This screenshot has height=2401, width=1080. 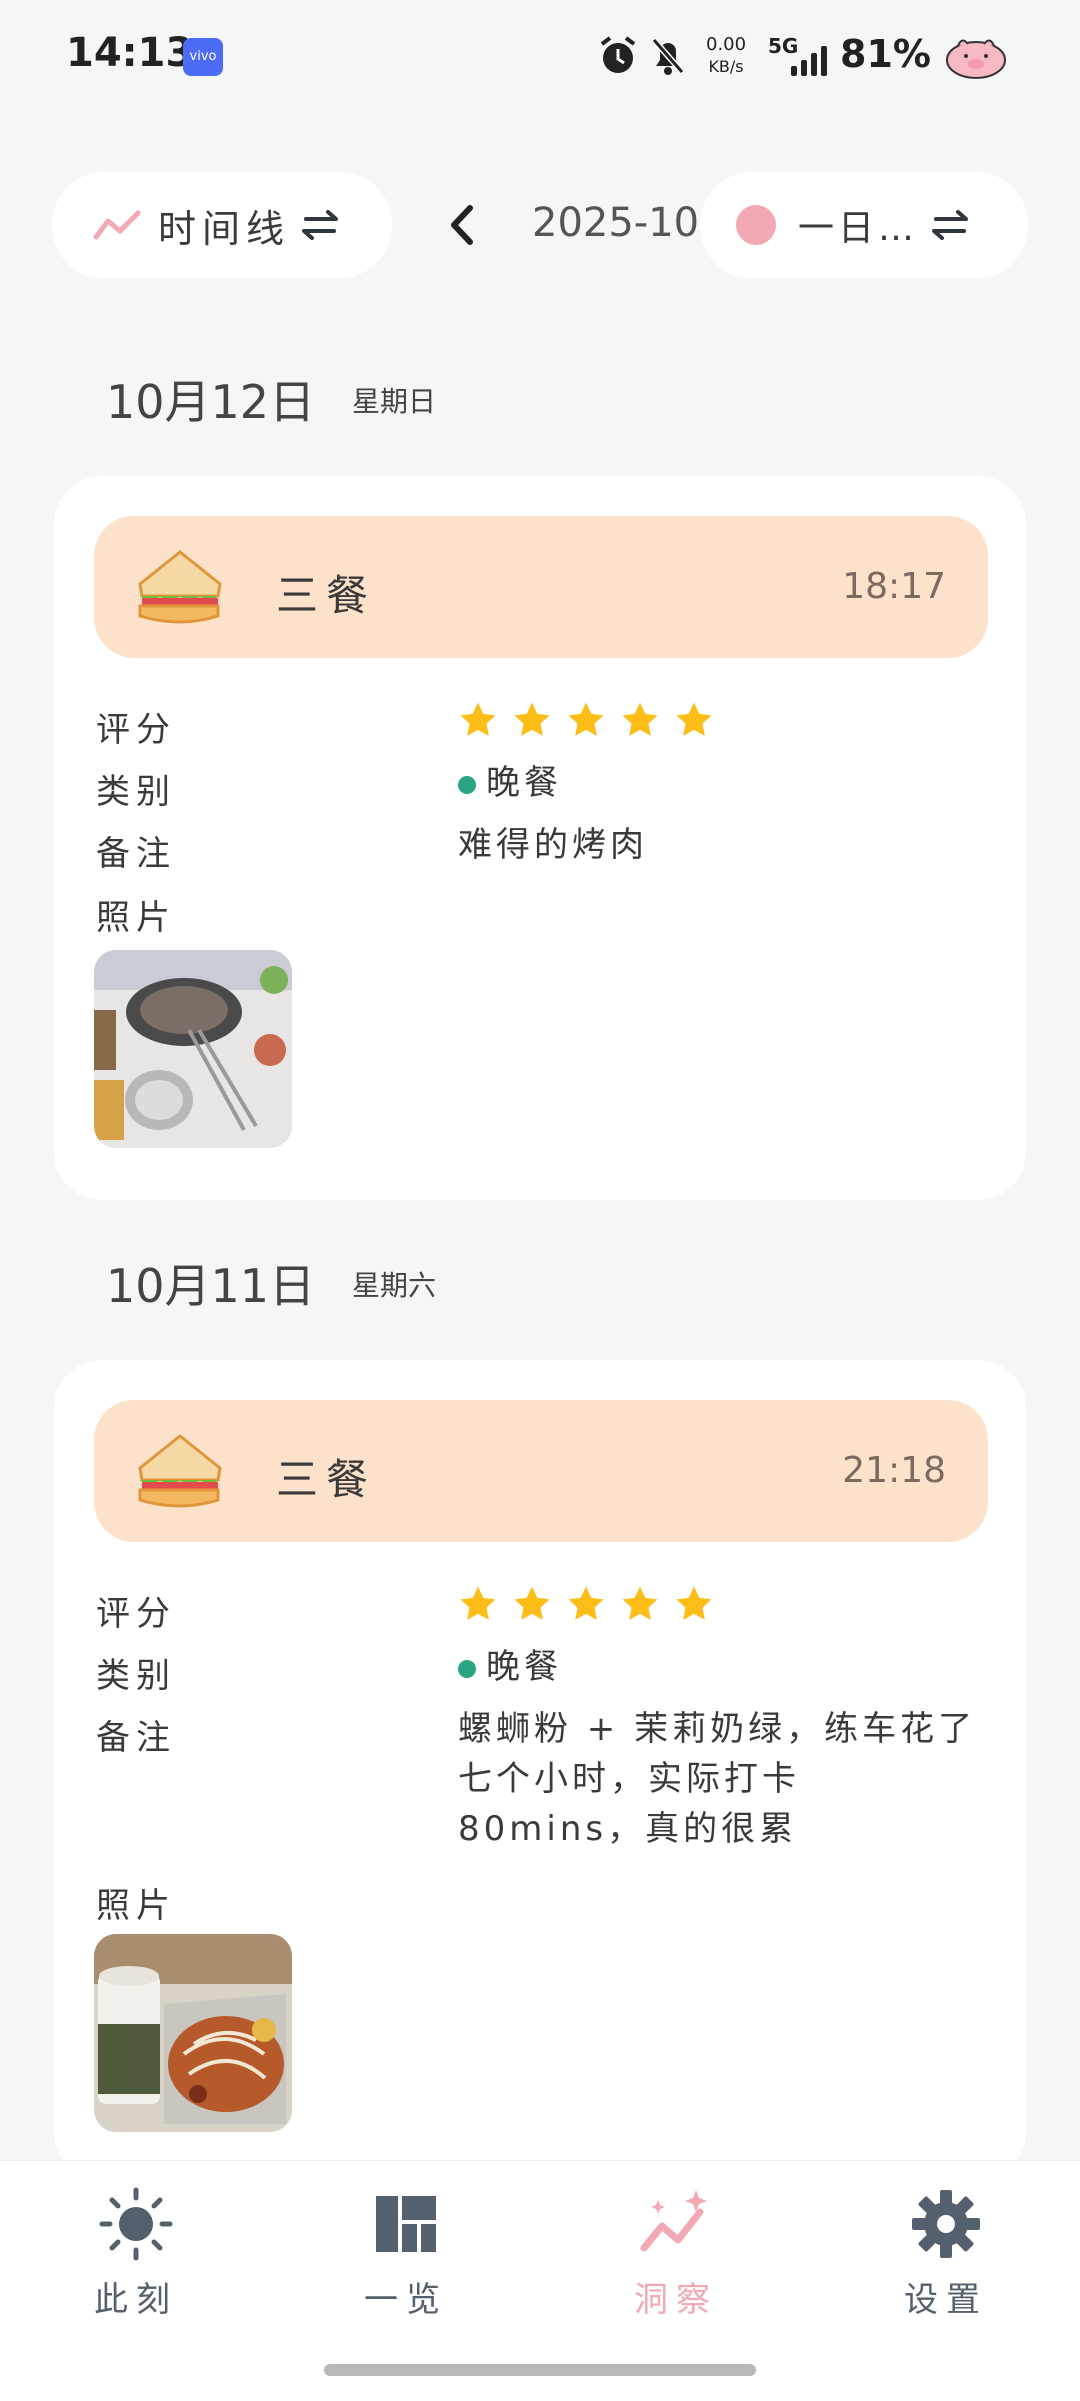 What do you see at coordinates (676, 2300) in the screenshot?
I see `nav-label: 洞察` at bounding box center [676, 2300].